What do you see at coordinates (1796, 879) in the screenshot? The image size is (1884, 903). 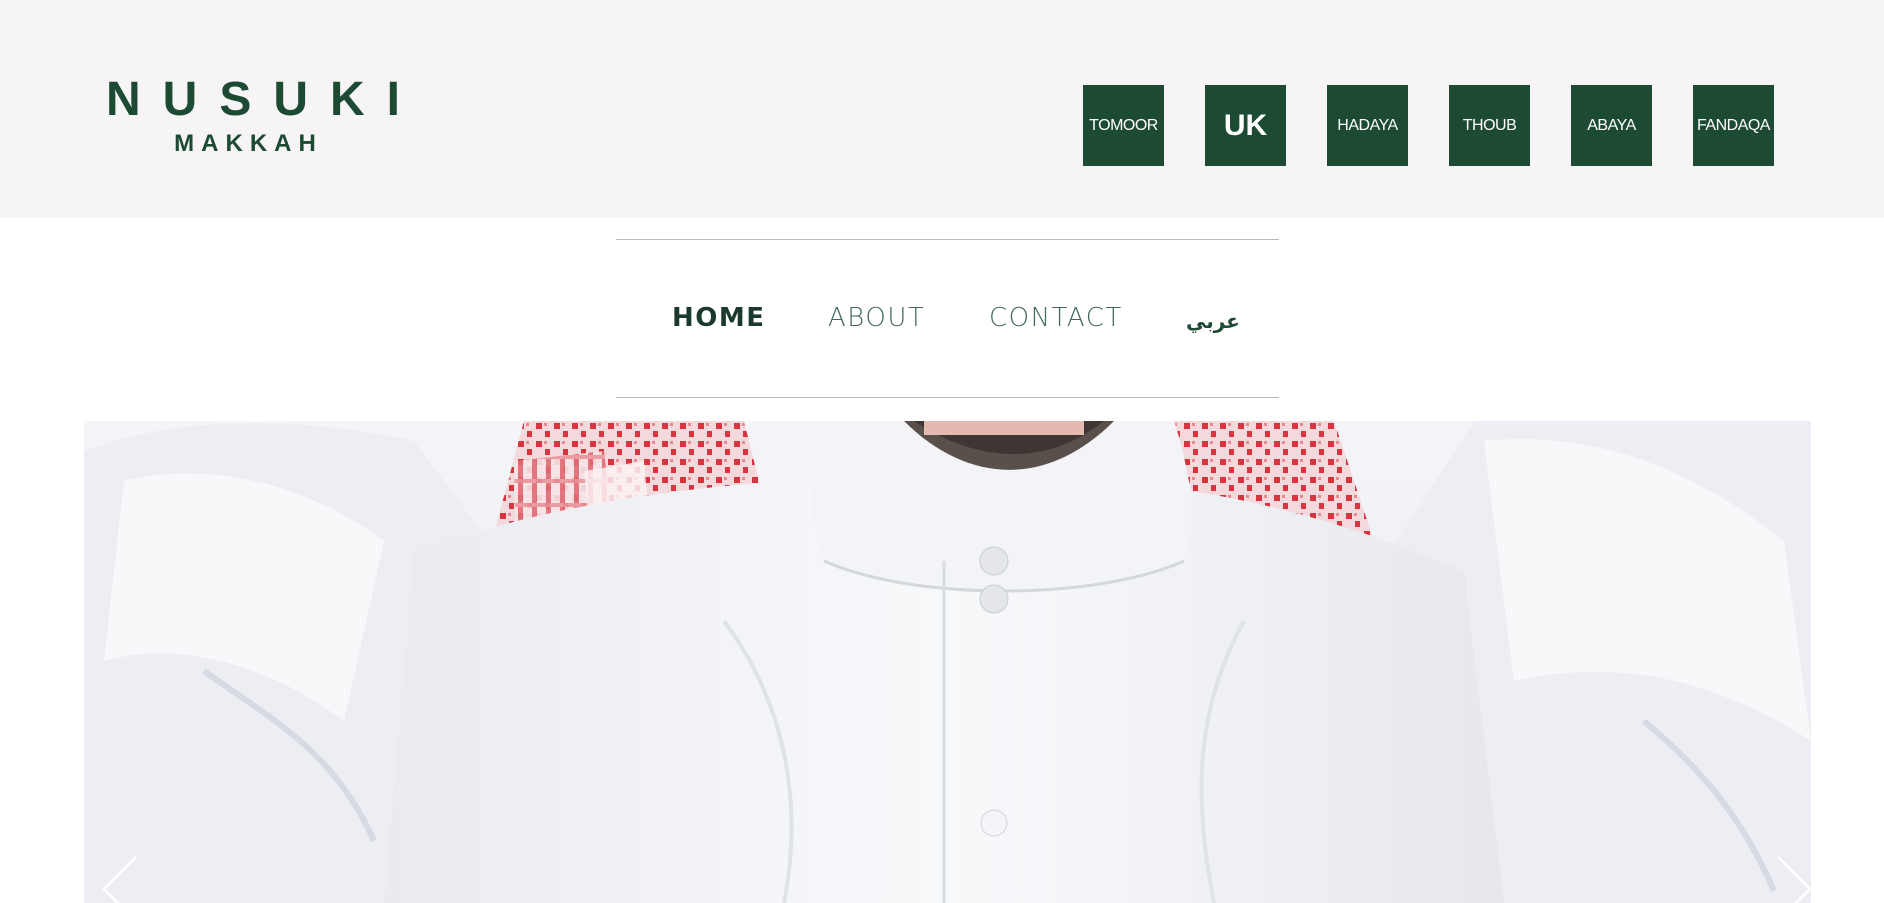 I see `chevron-right-icon` at bounding box center [1796, 879].